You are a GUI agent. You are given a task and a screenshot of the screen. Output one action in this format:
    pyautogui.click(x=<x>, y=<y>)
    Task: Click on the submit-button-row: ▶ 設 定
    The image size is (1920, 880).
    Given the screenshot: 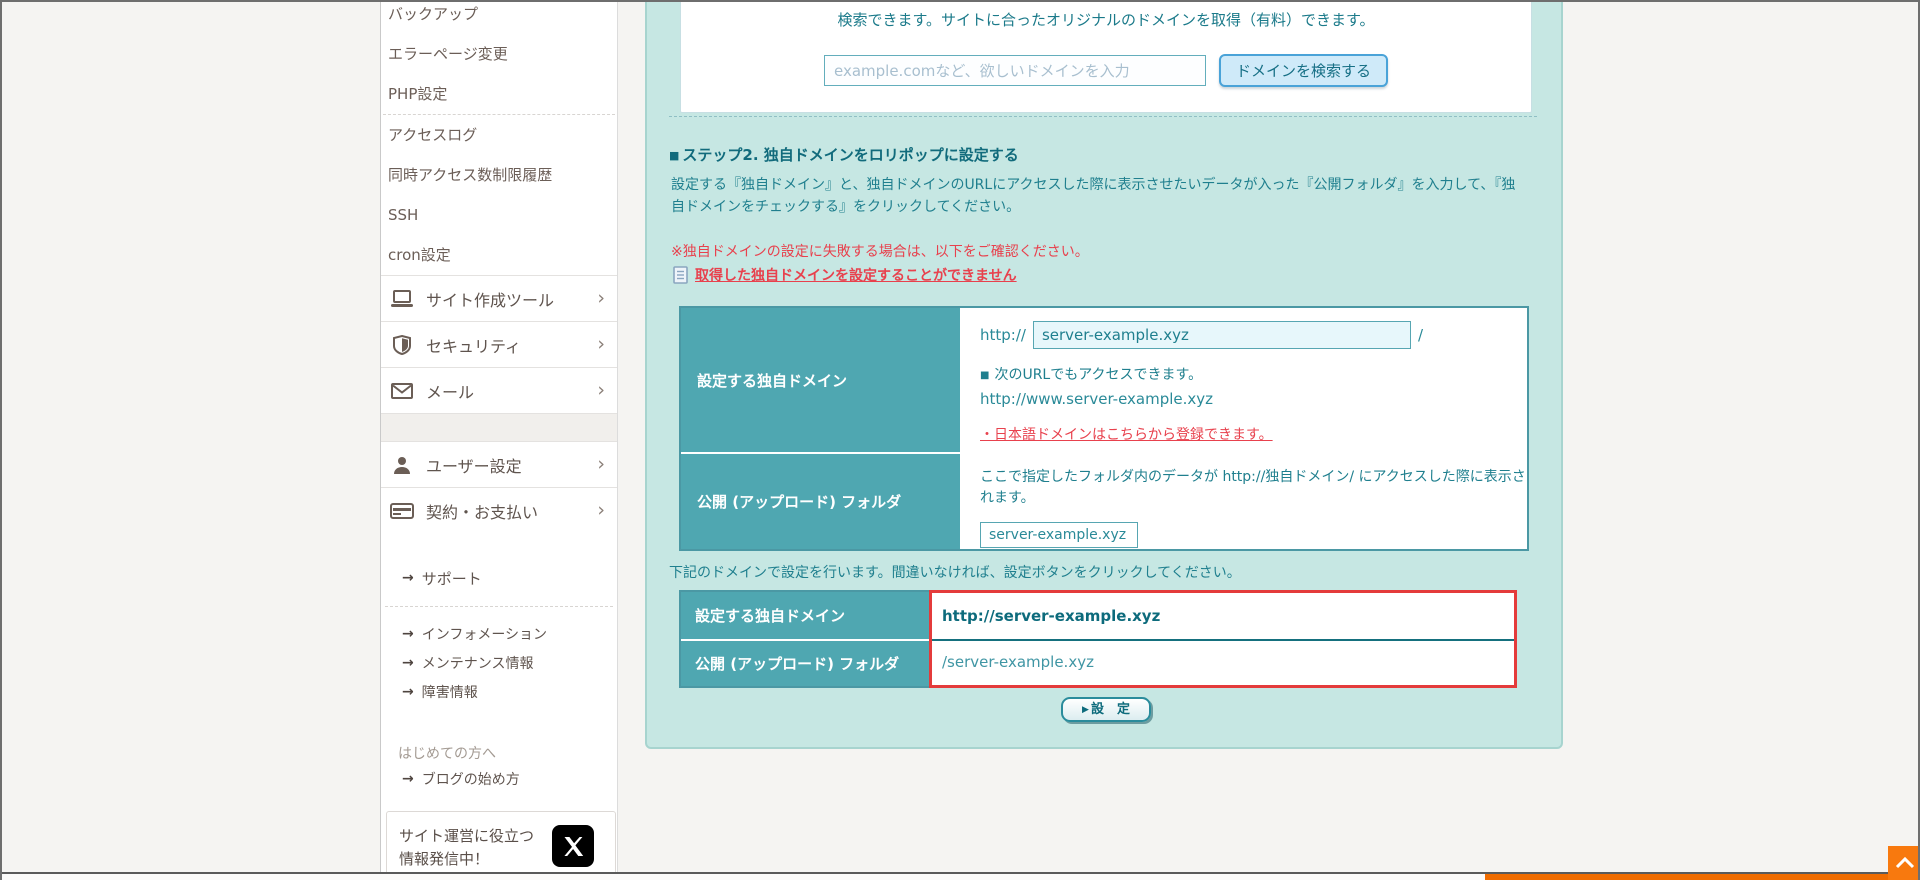 What is the action you would take?
    pyautogui.click(x=1106, y=709)
    